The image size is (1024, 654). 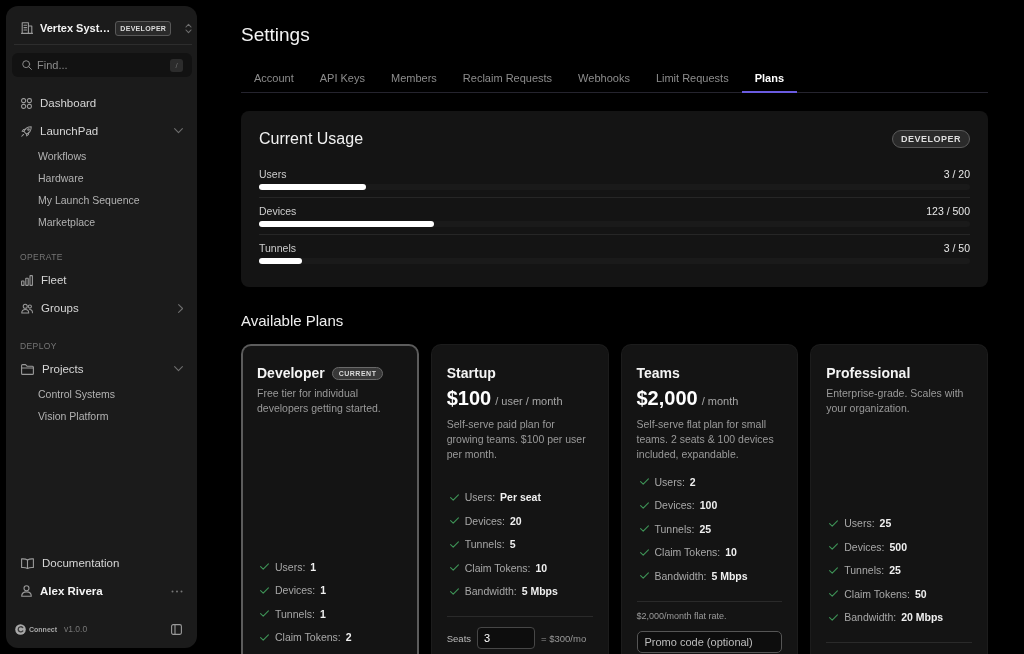 I want to click on seats-input: 3, so click(x=506, y=638).